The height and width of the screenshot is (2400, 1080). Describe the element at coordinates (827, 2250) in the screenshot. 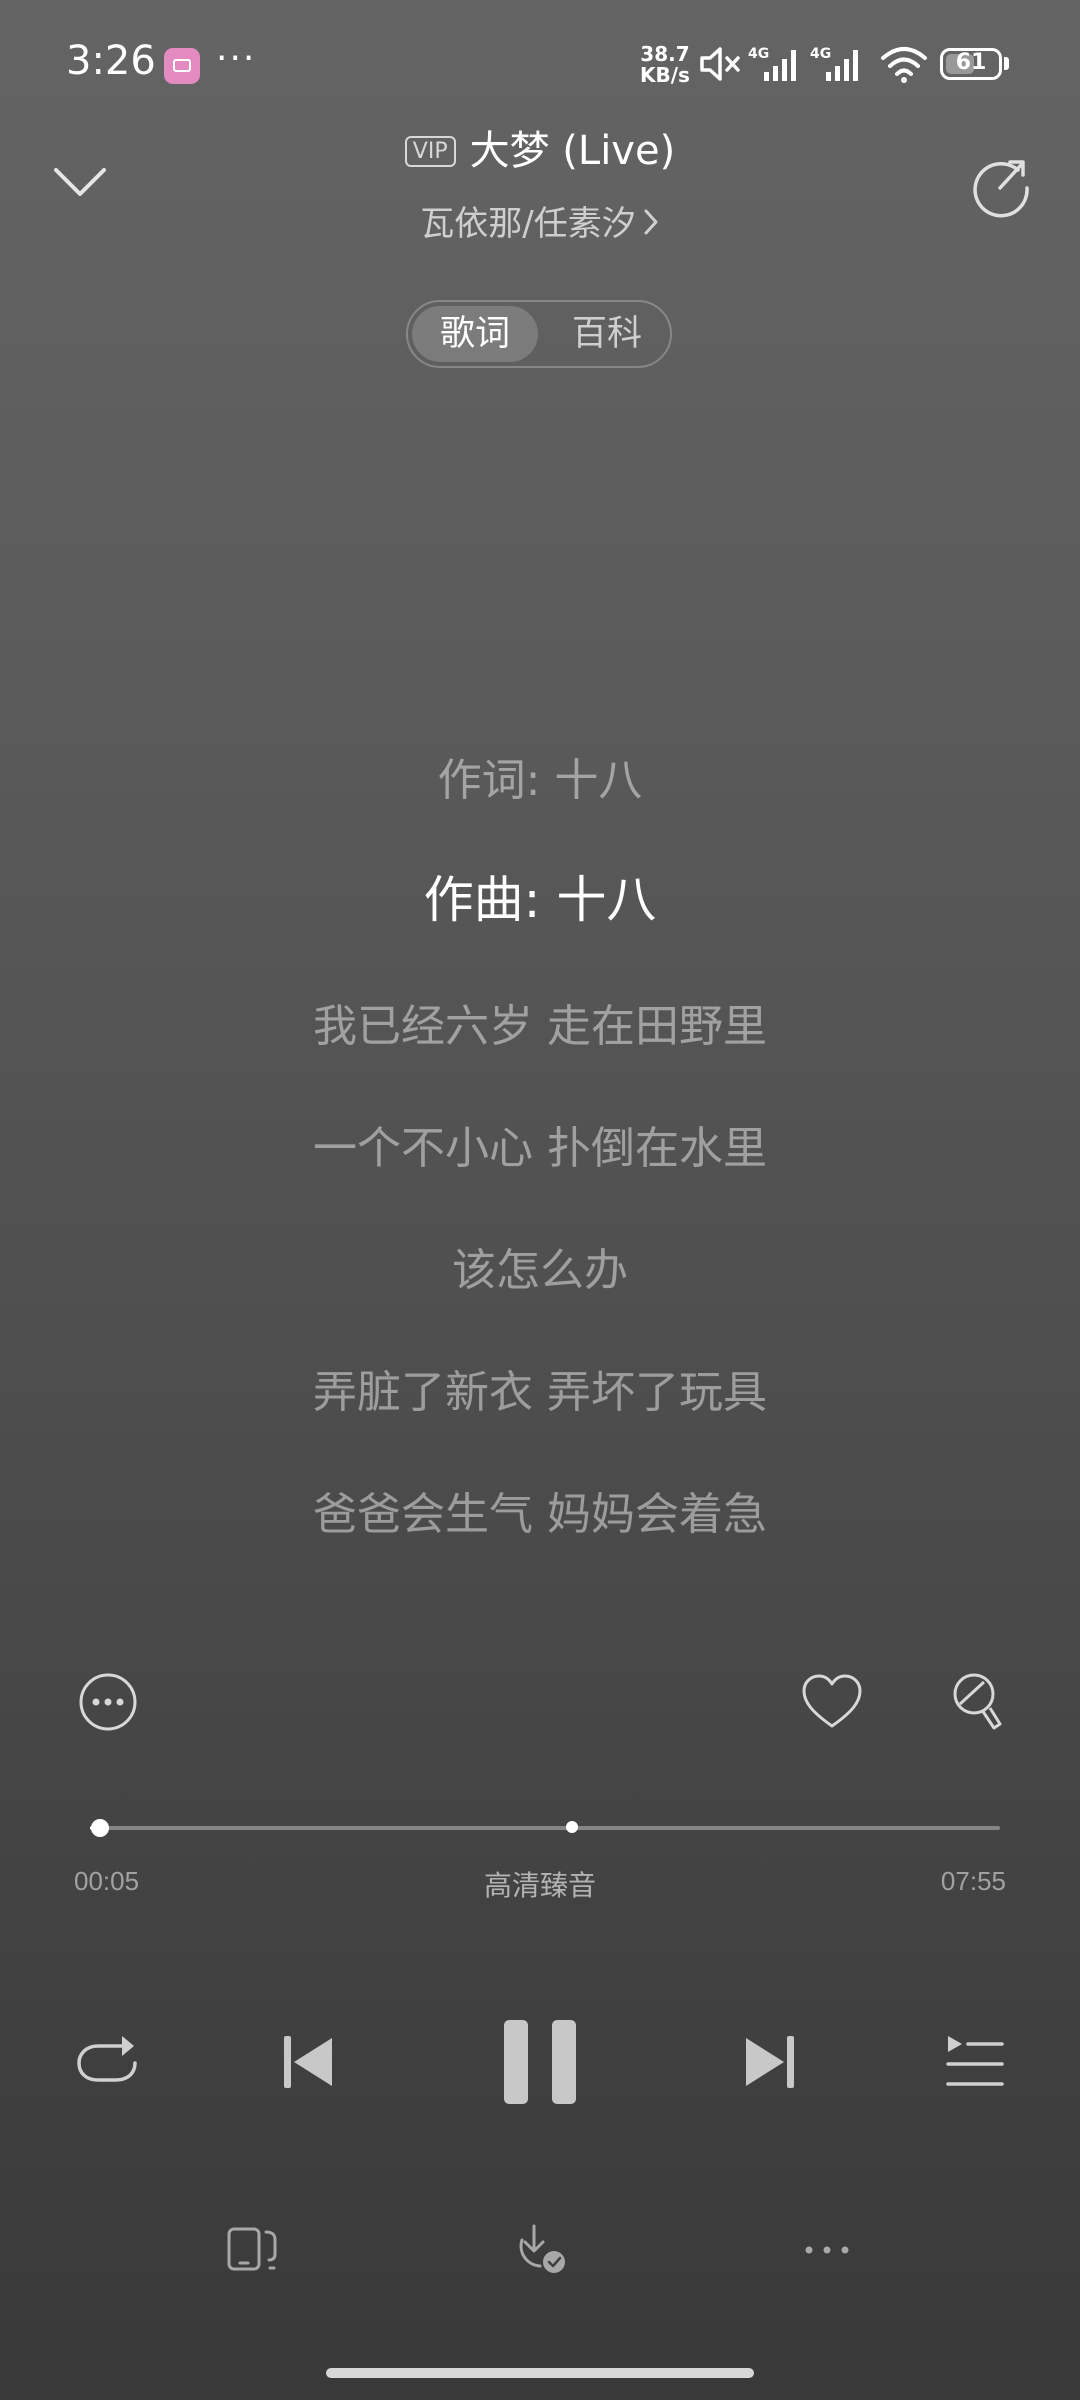

I see `options-icon` at that location.